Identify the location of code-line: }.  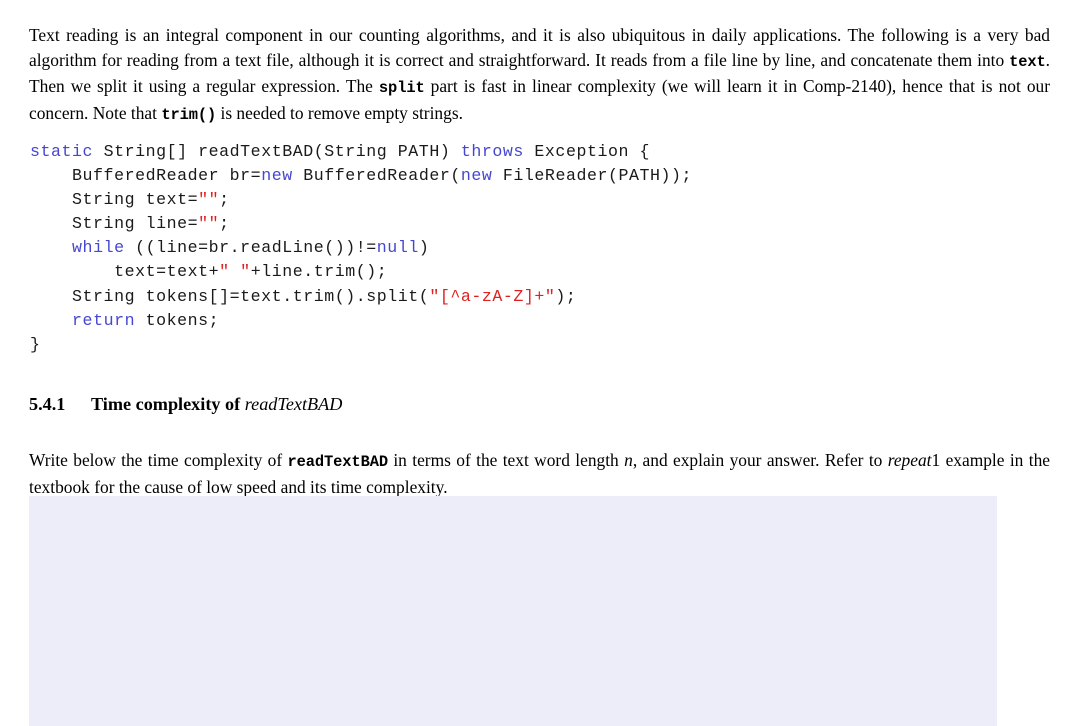
(361, 345).